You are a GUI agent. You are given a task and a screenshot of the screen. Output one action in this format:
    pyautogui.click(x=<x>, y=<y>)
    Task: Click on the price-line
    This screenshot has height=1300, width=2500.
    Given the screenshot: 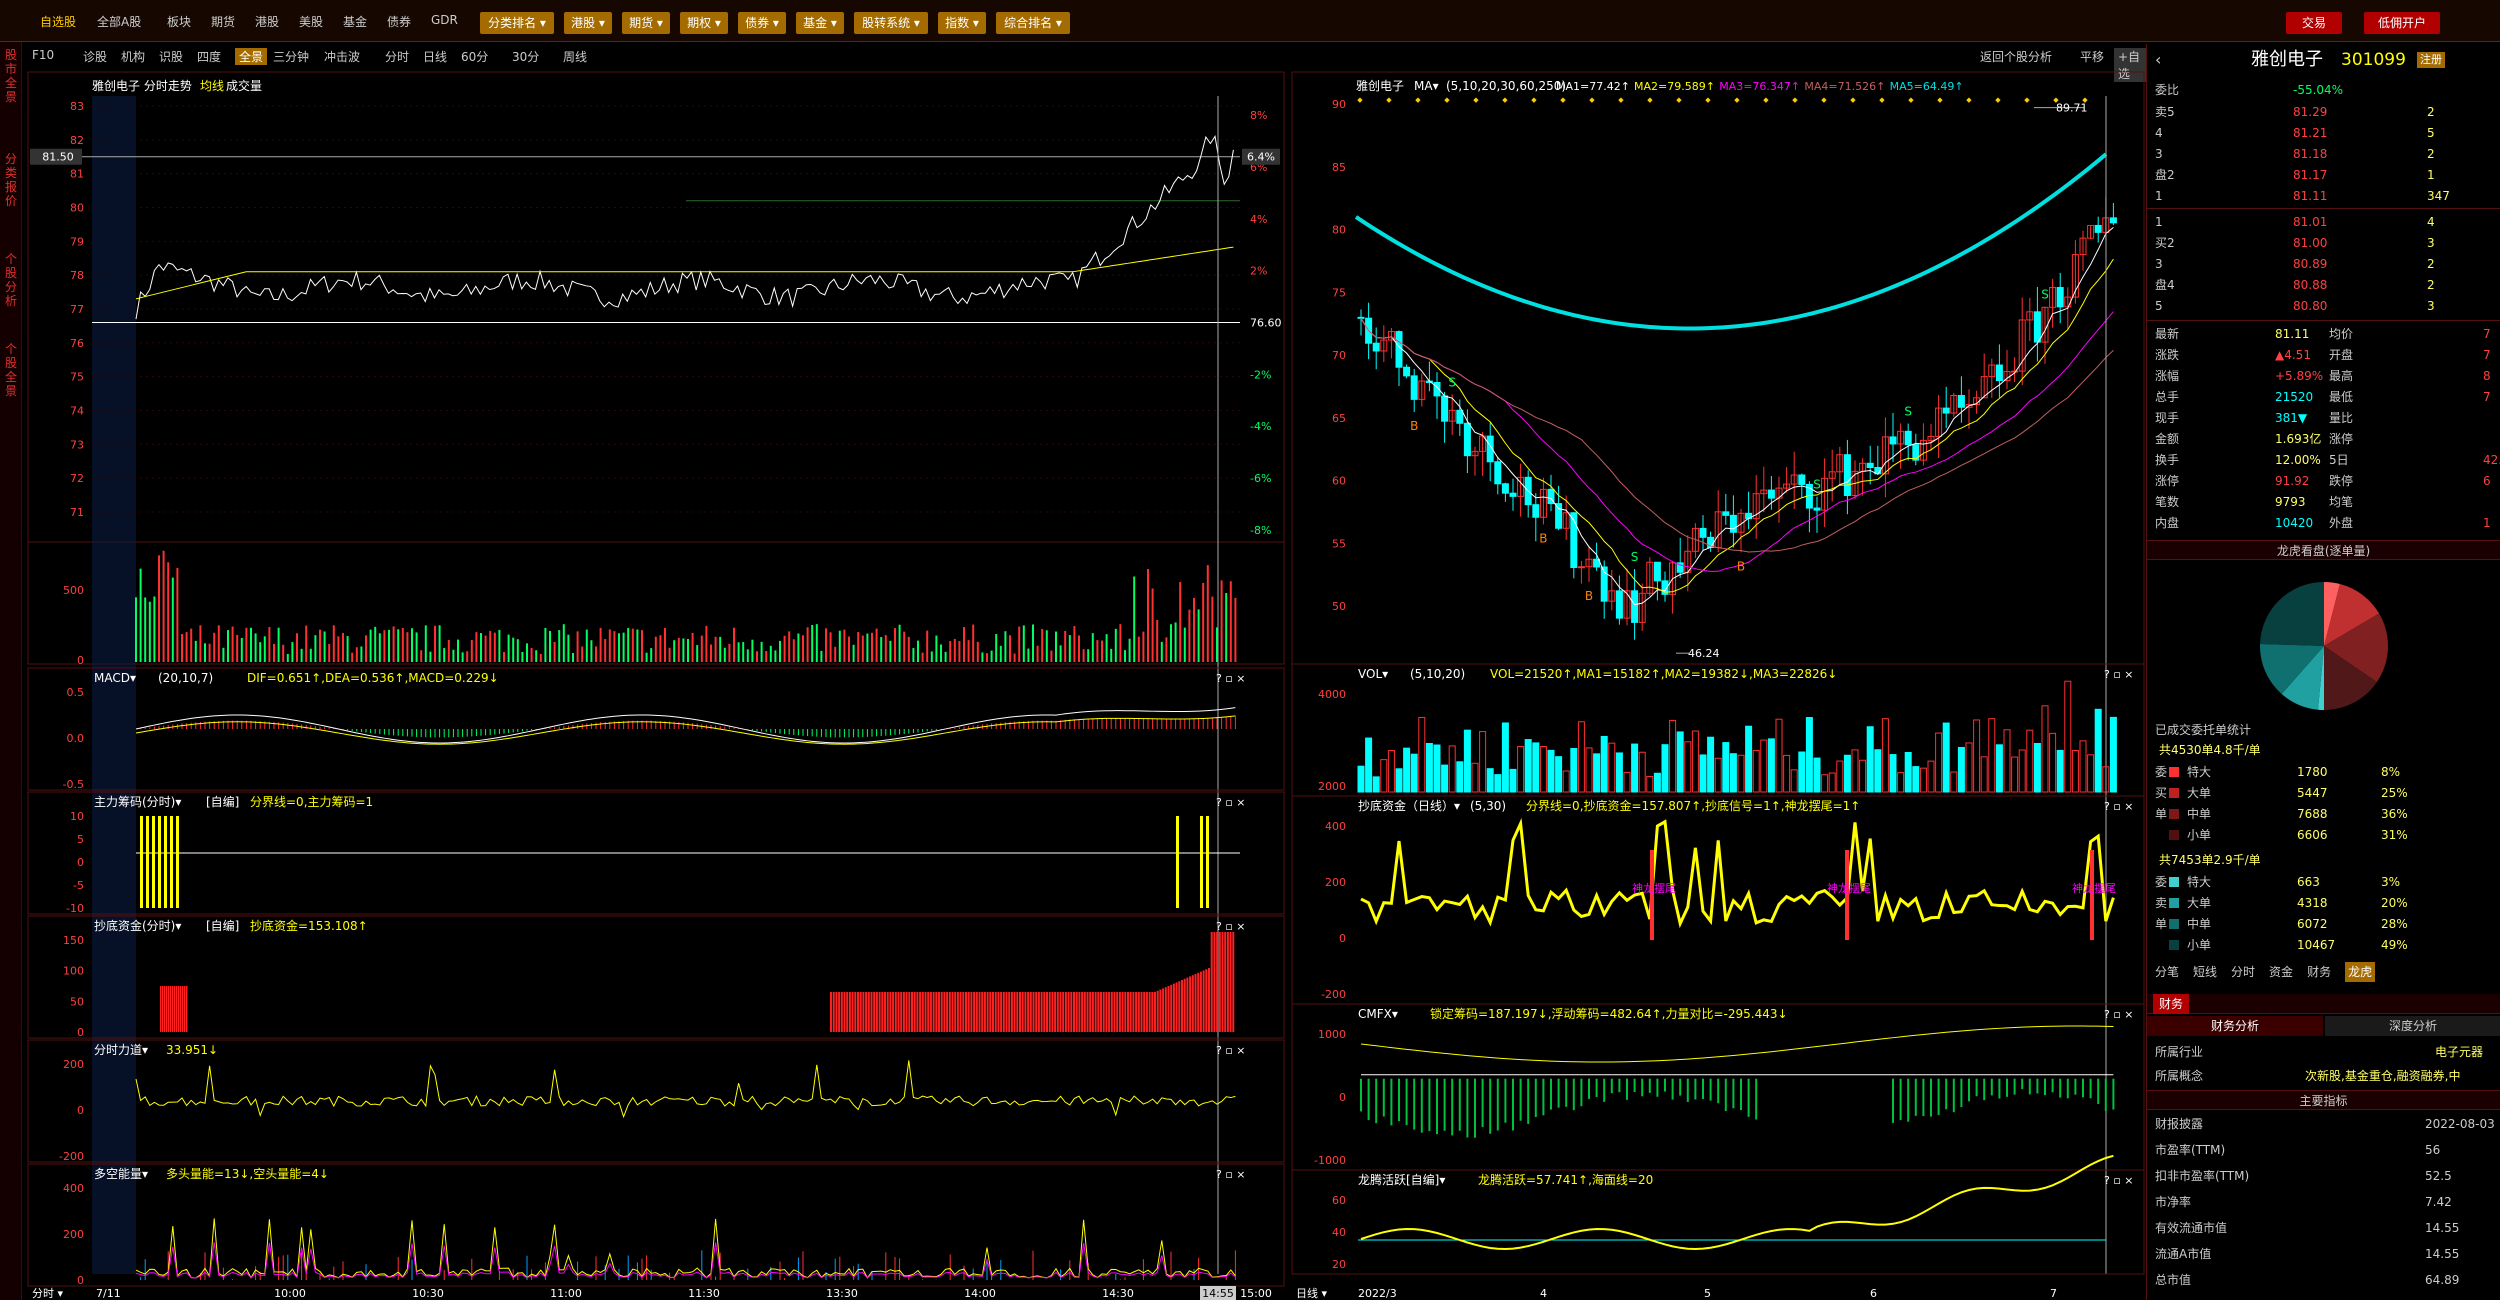 What is the action you would take?
    pyautogui.click(x=684, y=227)
    